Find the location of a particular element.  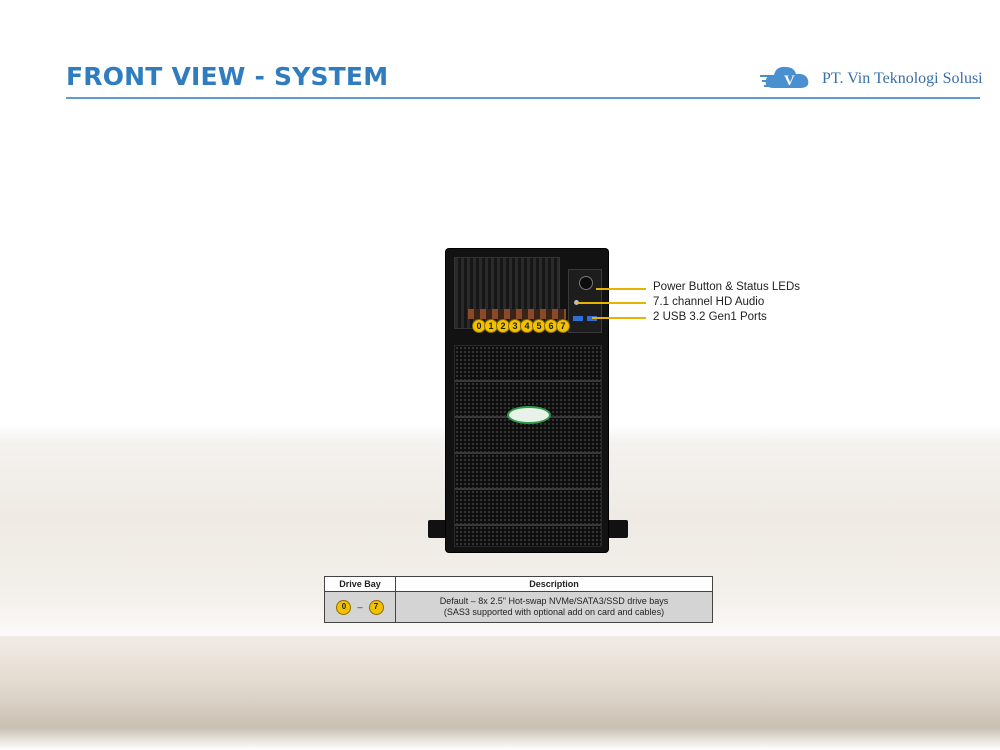

title-divider is located at coordinates (523, 98).